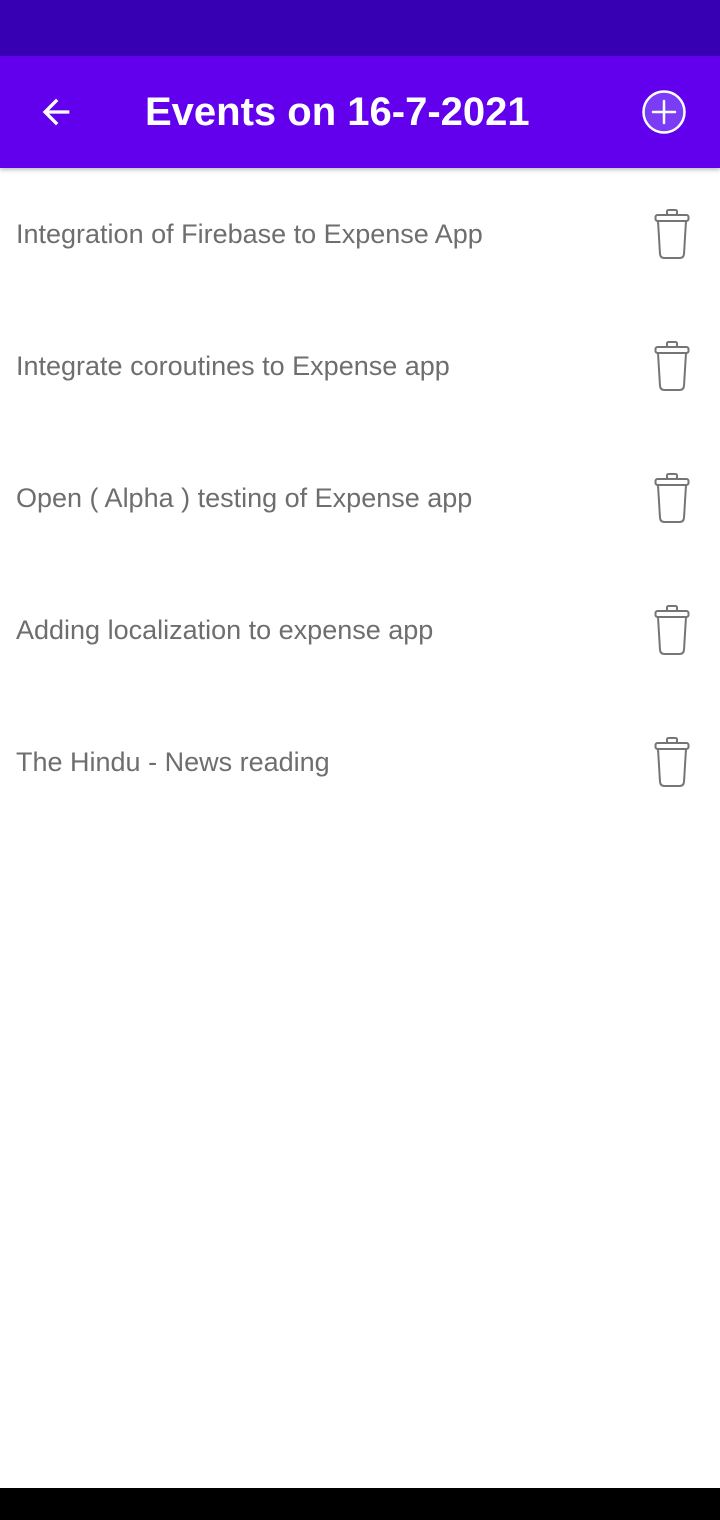 This screenshot has width=720, height=1520. I want to click on app-bar: Events on 16-7-2021, so click(360, 112).